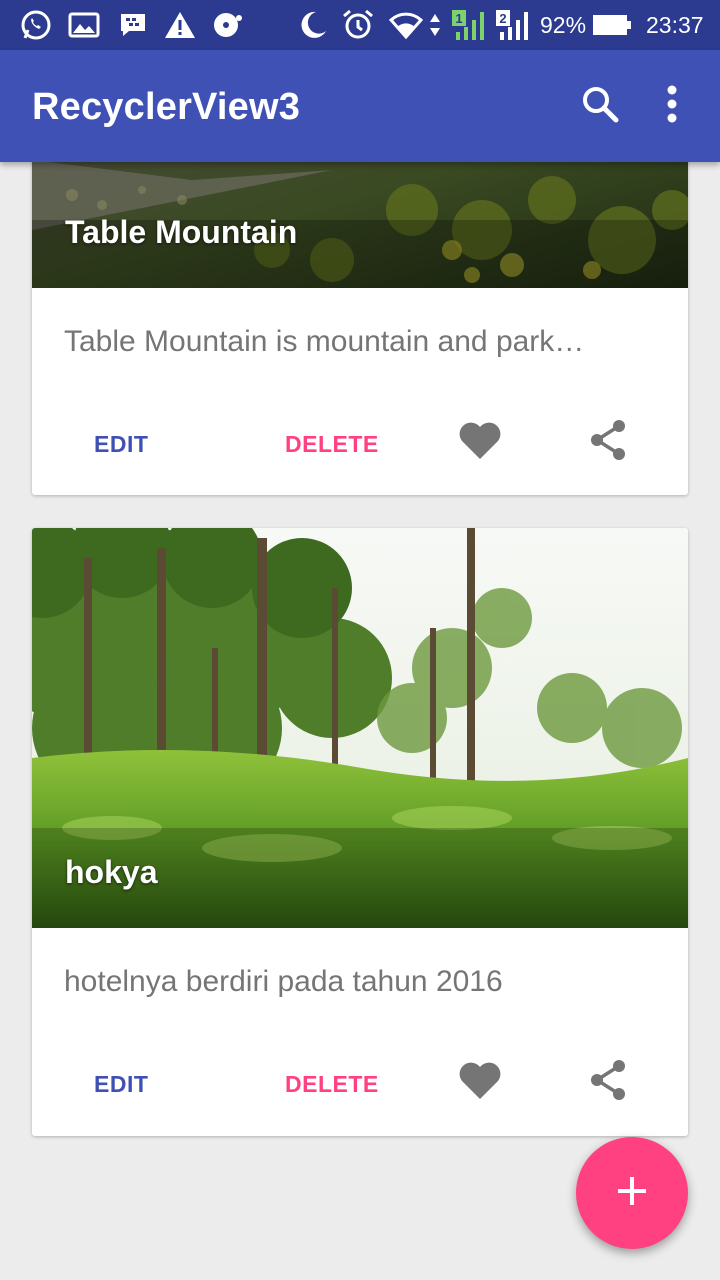 Image resolution: width=720 pixels, height=1280 pixels. I want to click on sim1-label: 1, so click(458, 18).